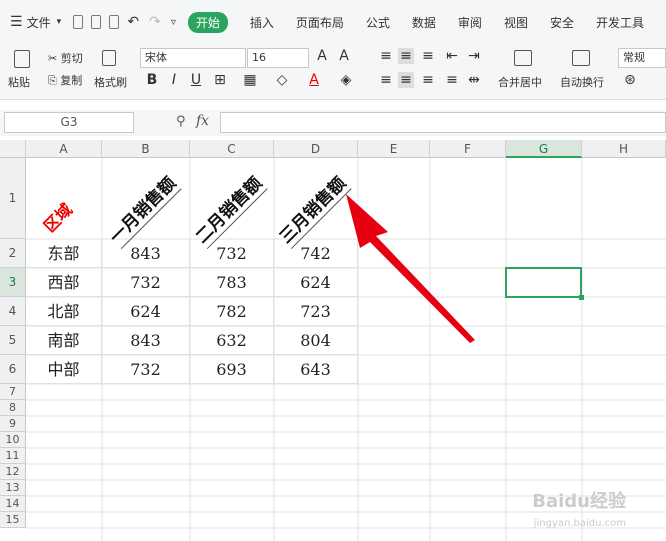 The height and width of the screenshot is (541, 666). Describe the element at coordinates (152, 80) in the screenshot. I see `bold-icon: B` at that location.